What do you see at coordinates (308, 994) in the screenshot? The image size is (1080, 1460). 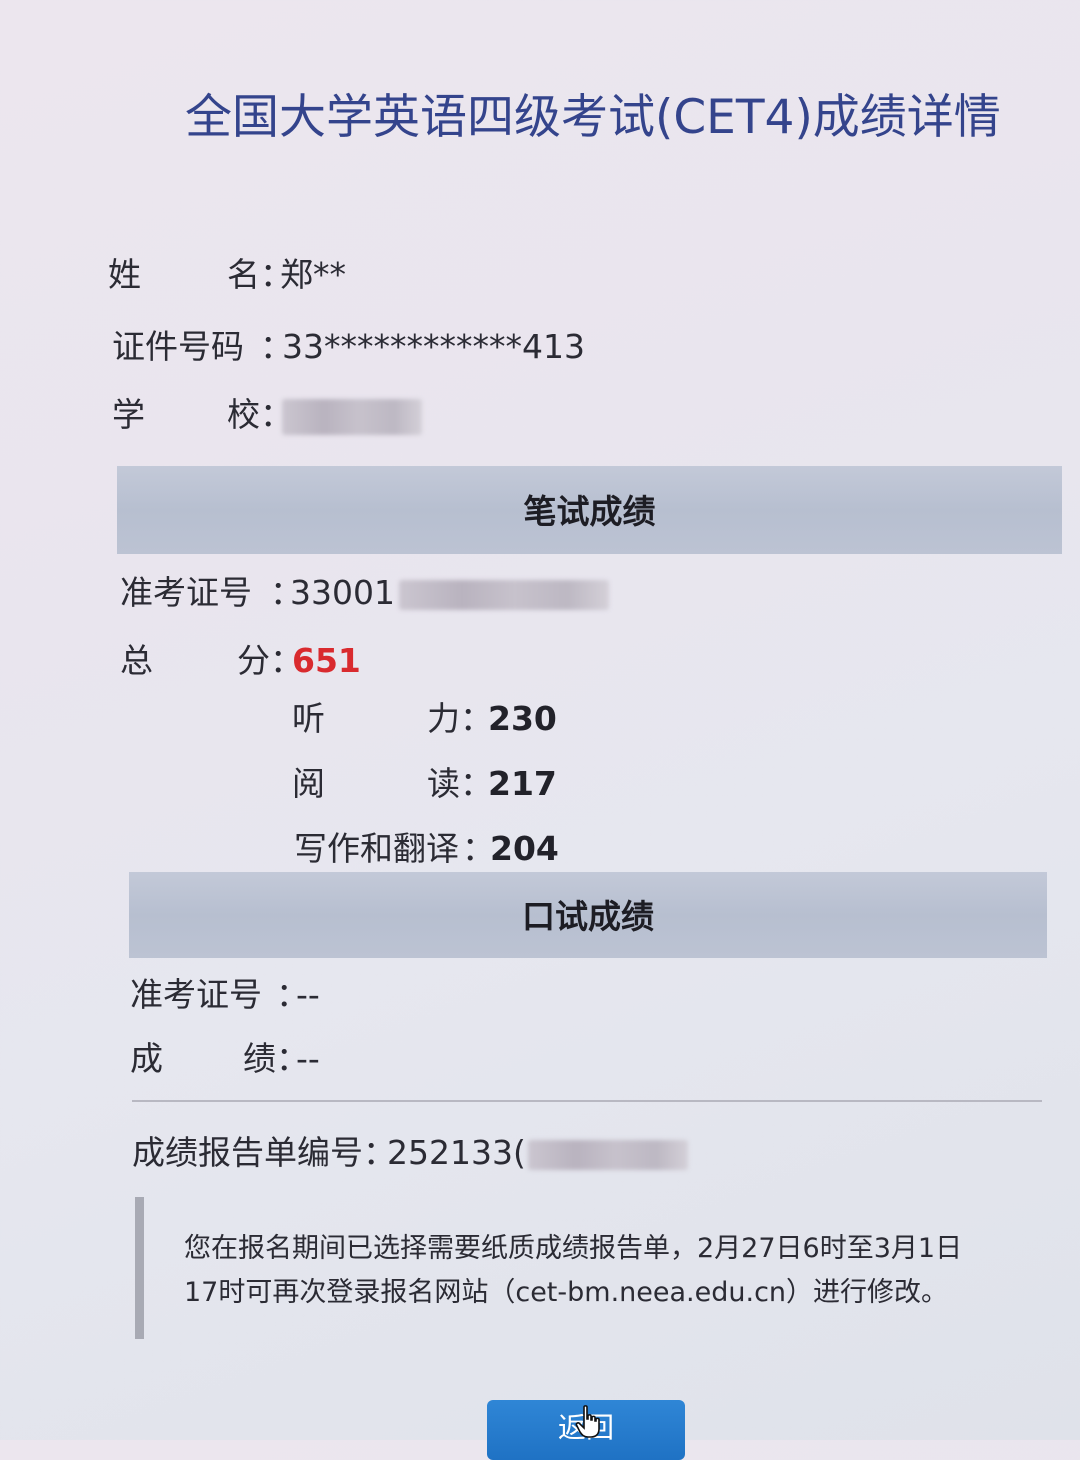 I see `oral-ticket-value: --` at bounding box center [308, 994].